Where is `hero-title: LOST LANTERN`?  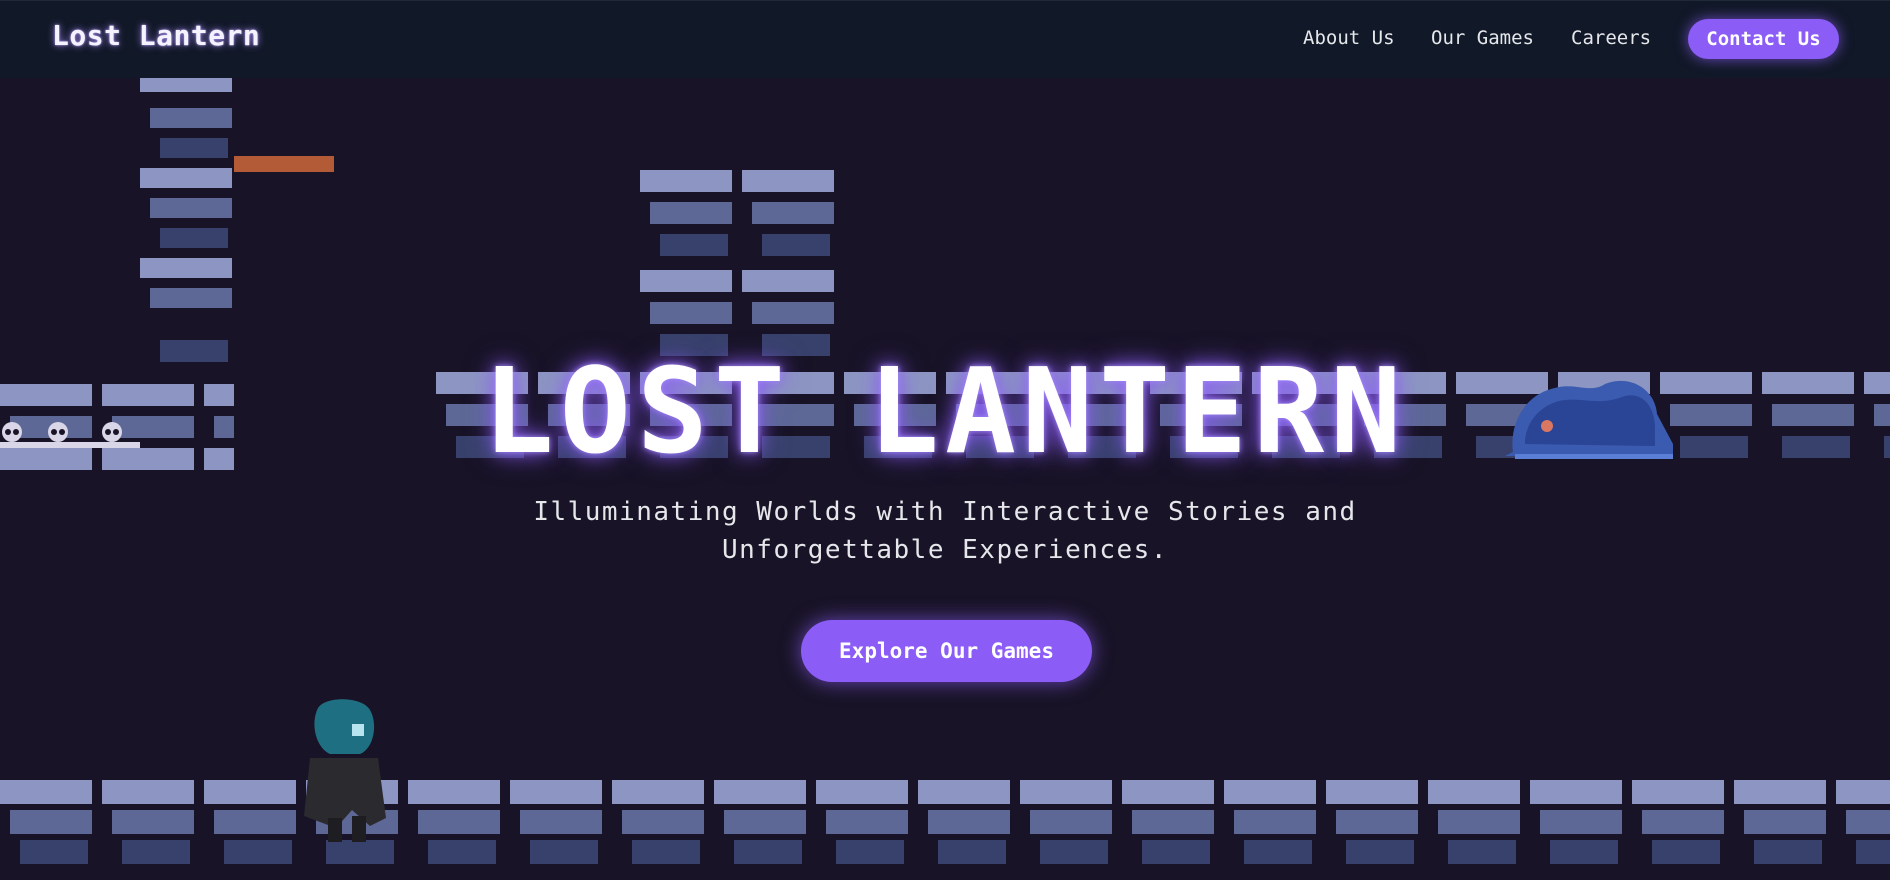
hero-title: LOST LANTERN is located at coordinates (945, 411).